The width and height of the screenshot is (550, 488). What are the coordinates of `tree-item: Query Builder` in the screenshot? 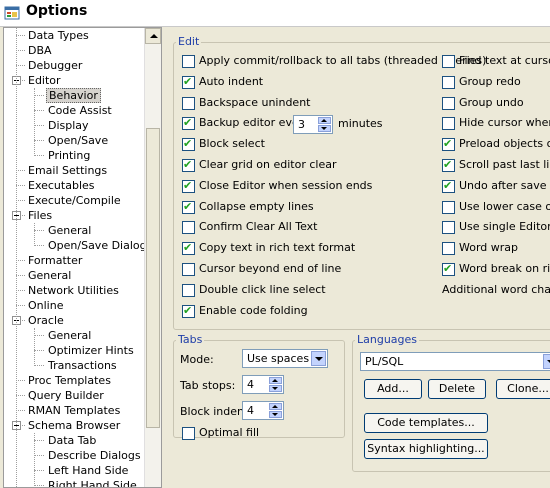 It's located at (66, 395).